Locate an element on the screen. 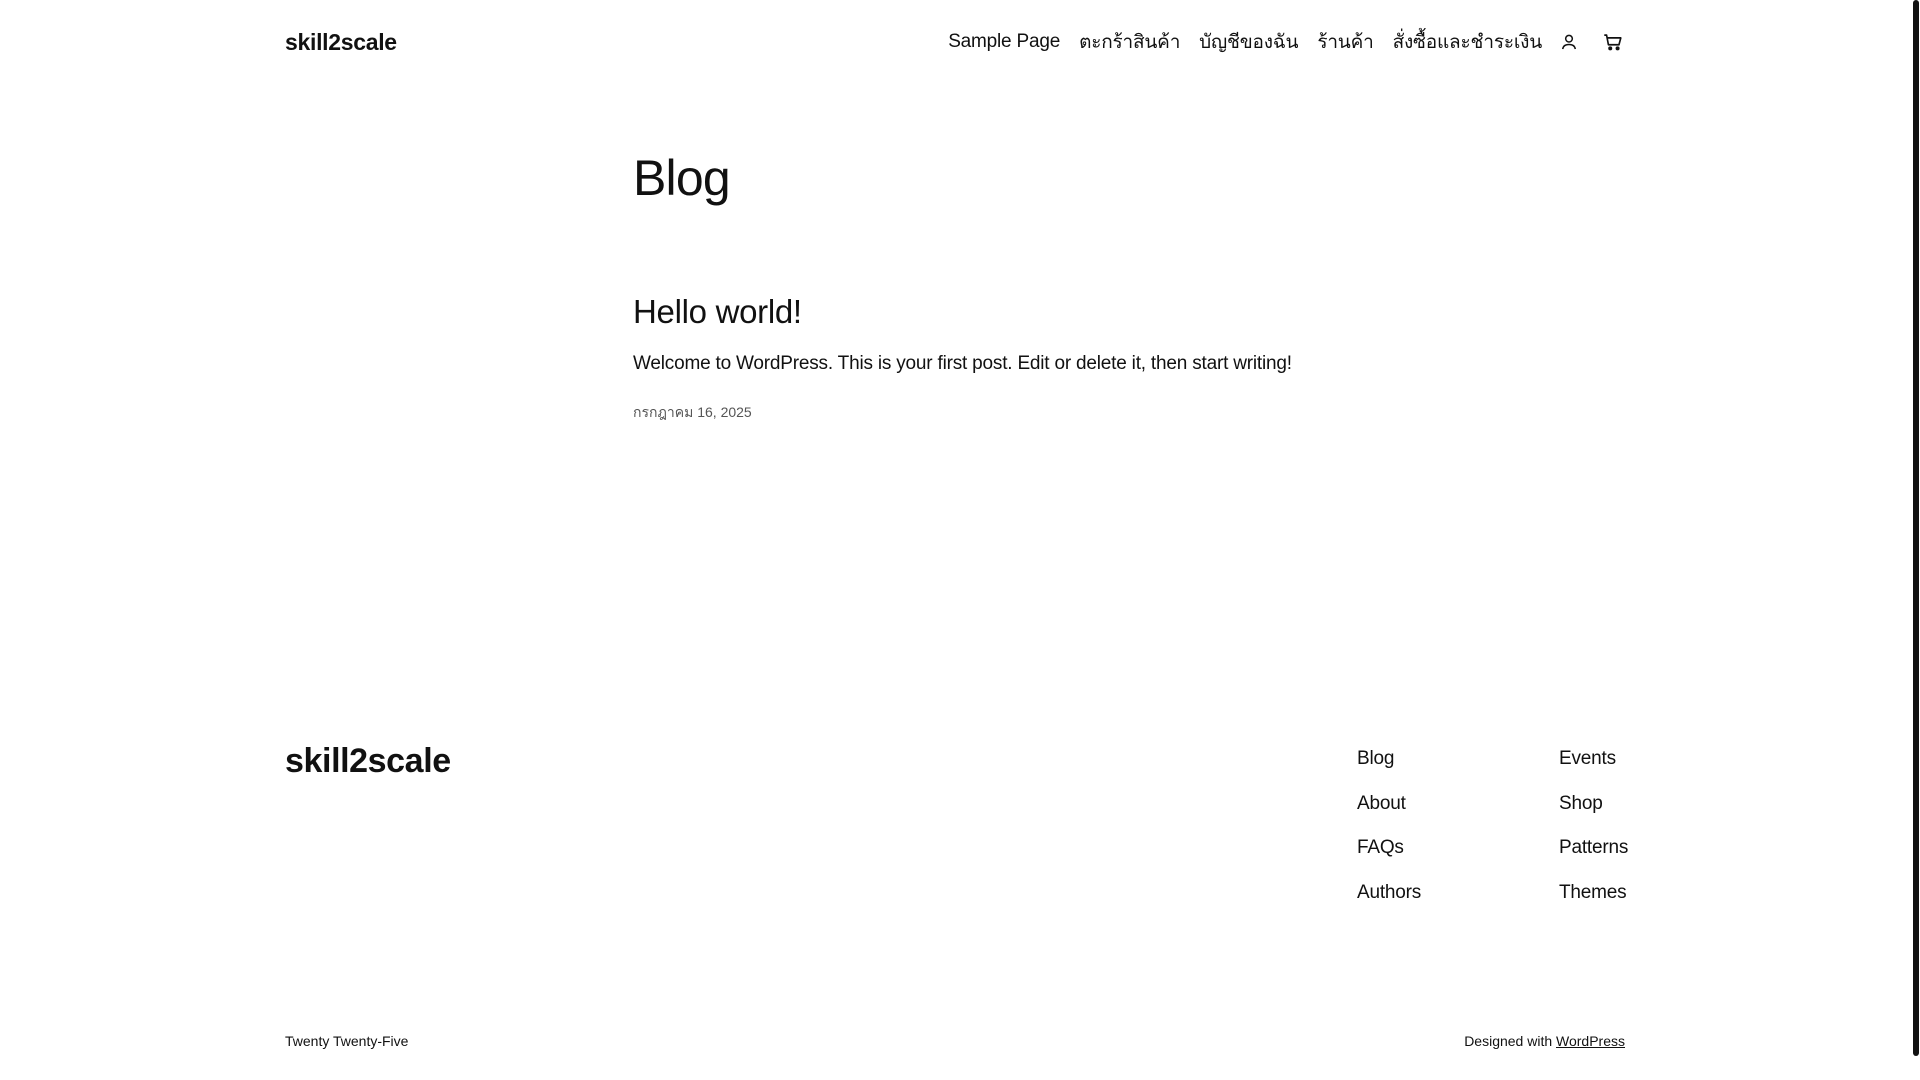 This screenshot has width=1920, height=1080. footer-link-shop: Shop is located at coordinates (1593, 812).